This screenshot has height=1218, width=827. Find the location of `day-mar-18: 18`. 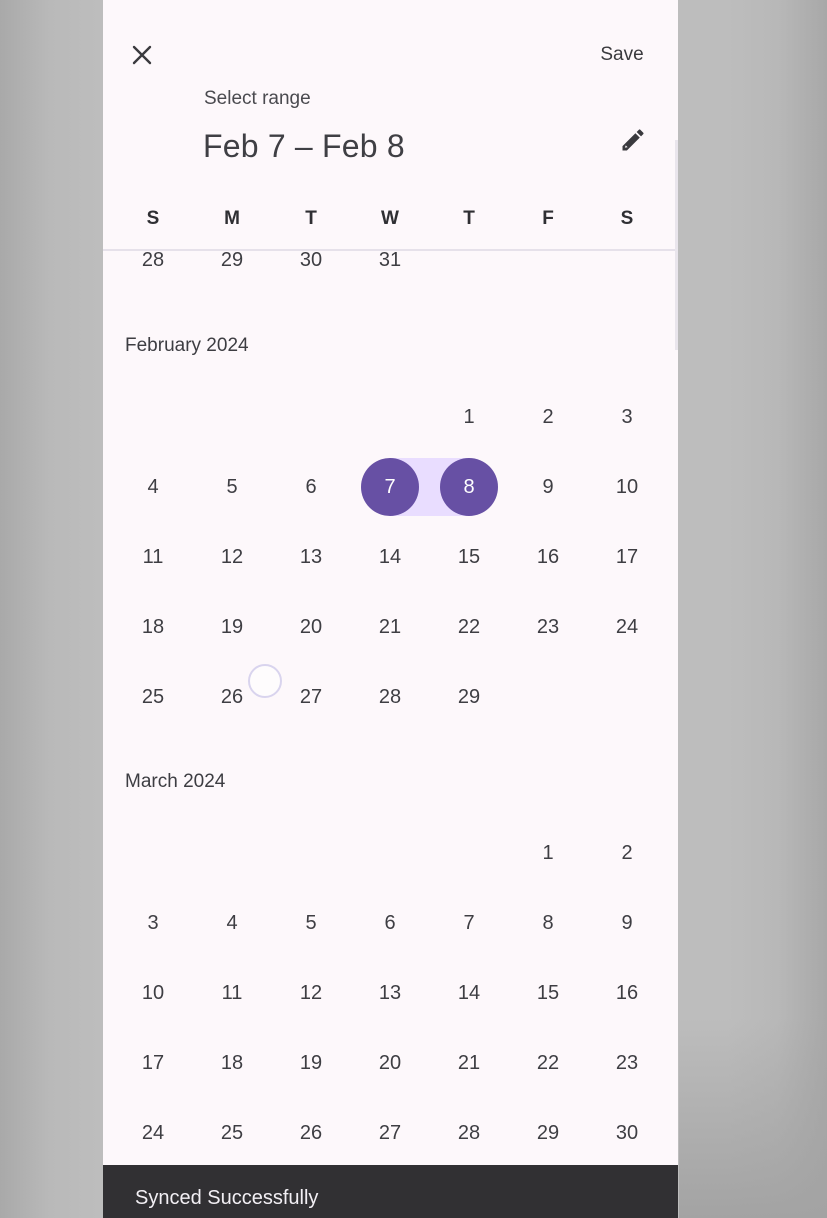

day-mar-18: 18 is located at coordinates (232, 1063).